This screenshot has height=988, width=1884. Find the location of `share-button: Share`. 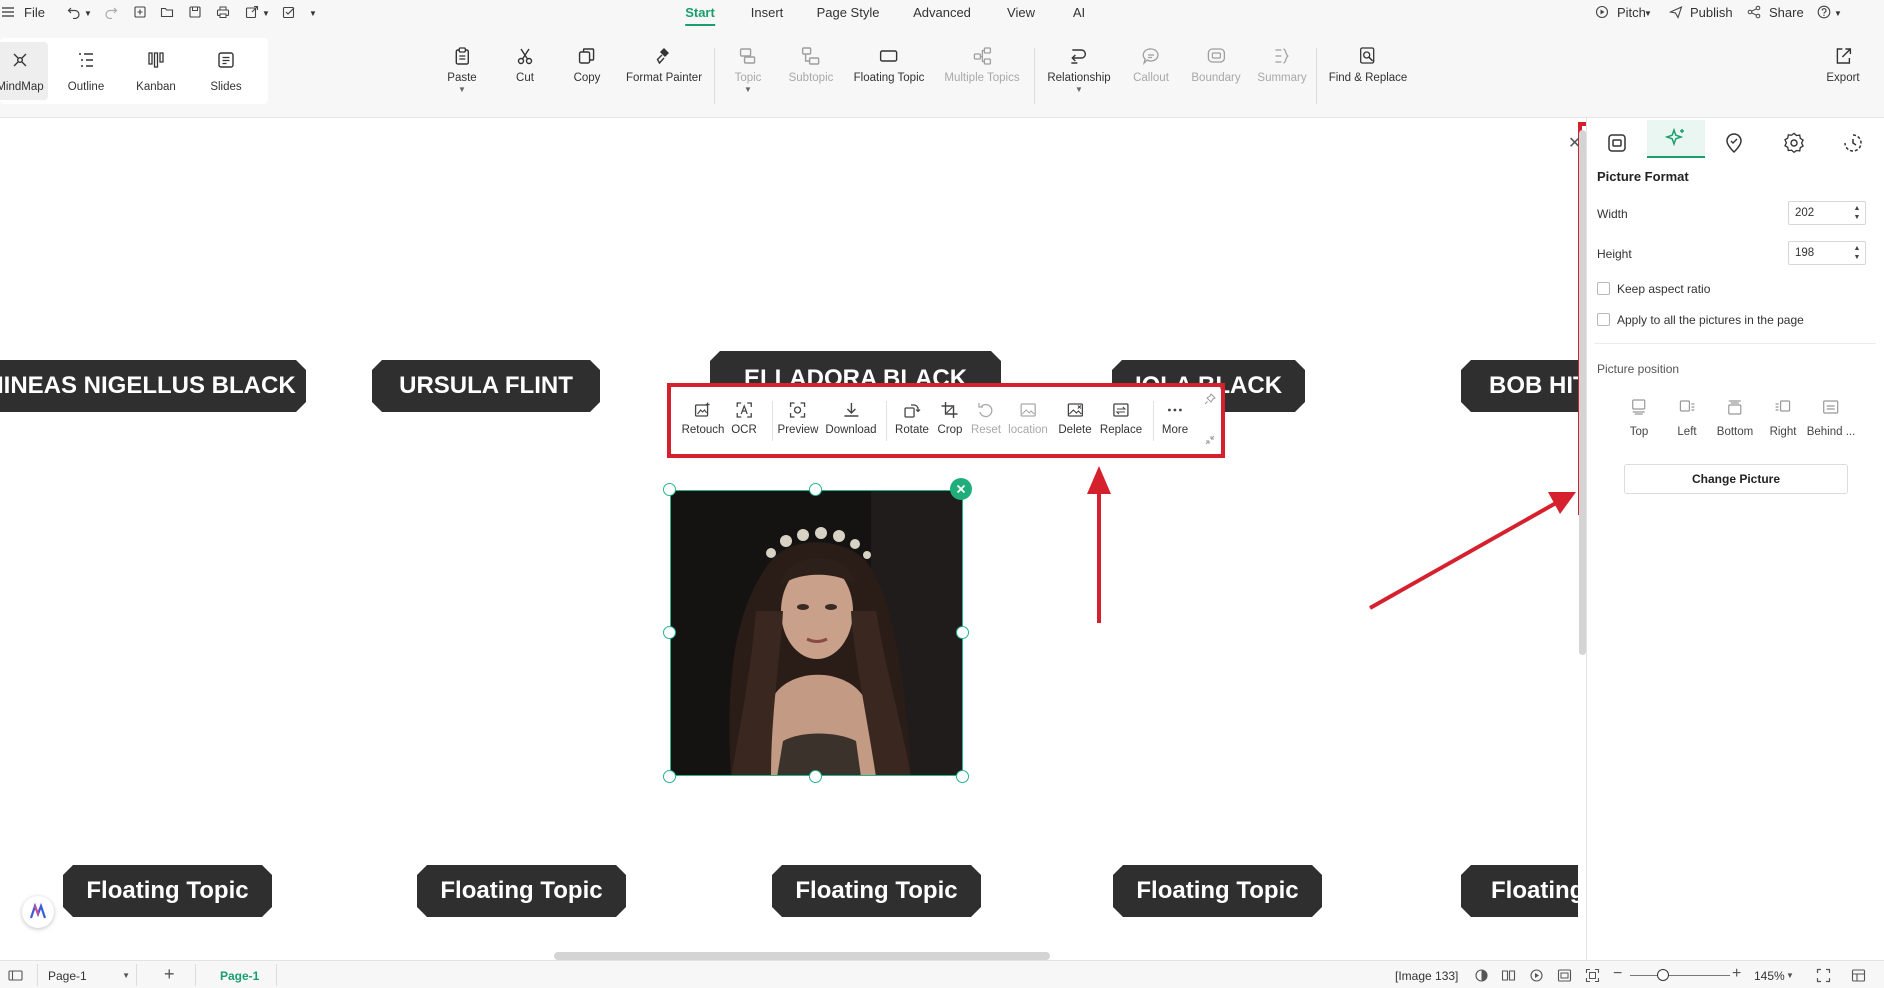

share-button: Share is located at coordinates (1786, 12).